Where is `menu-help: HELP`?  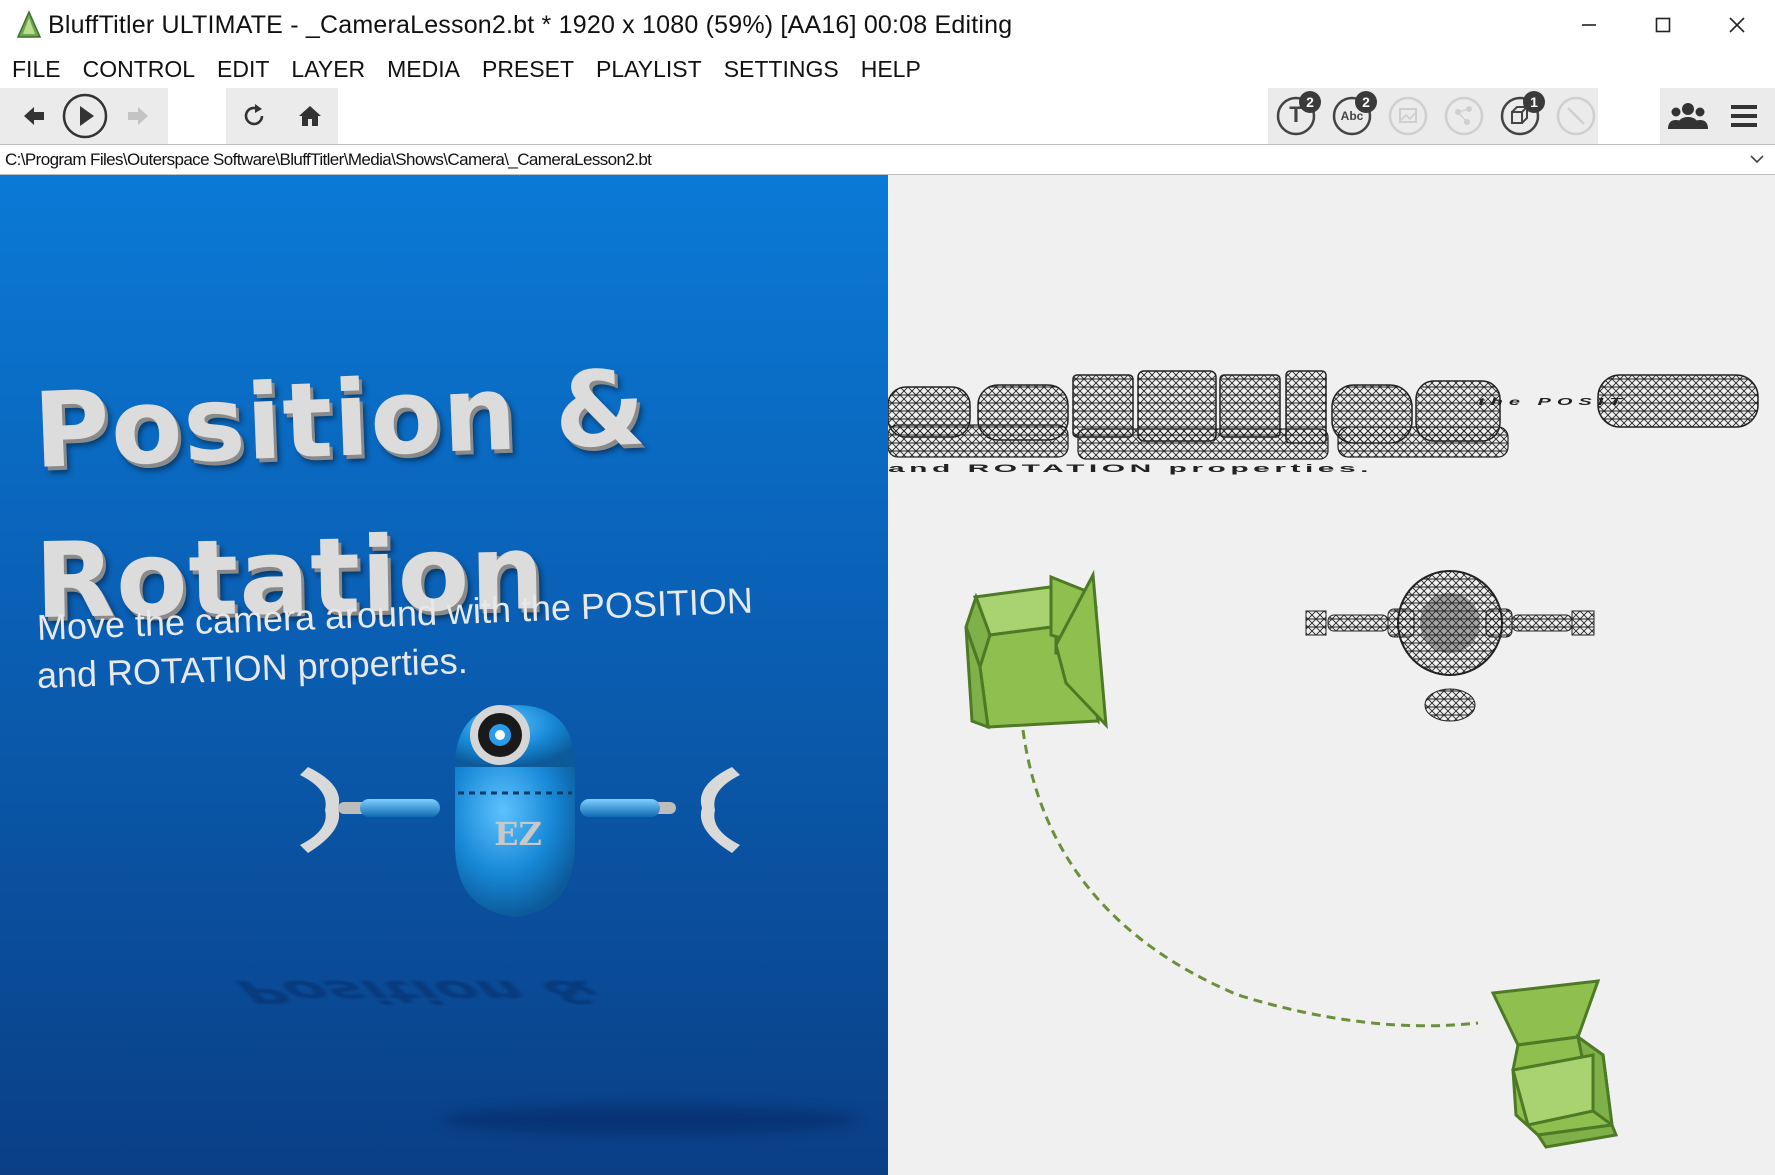 menu-help: HELP is located at coordinates (891, 69).